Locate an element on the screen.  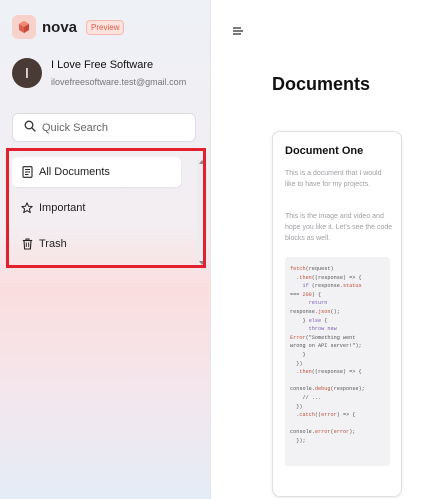
page-title: Documents is located at coordinates (321, 84).